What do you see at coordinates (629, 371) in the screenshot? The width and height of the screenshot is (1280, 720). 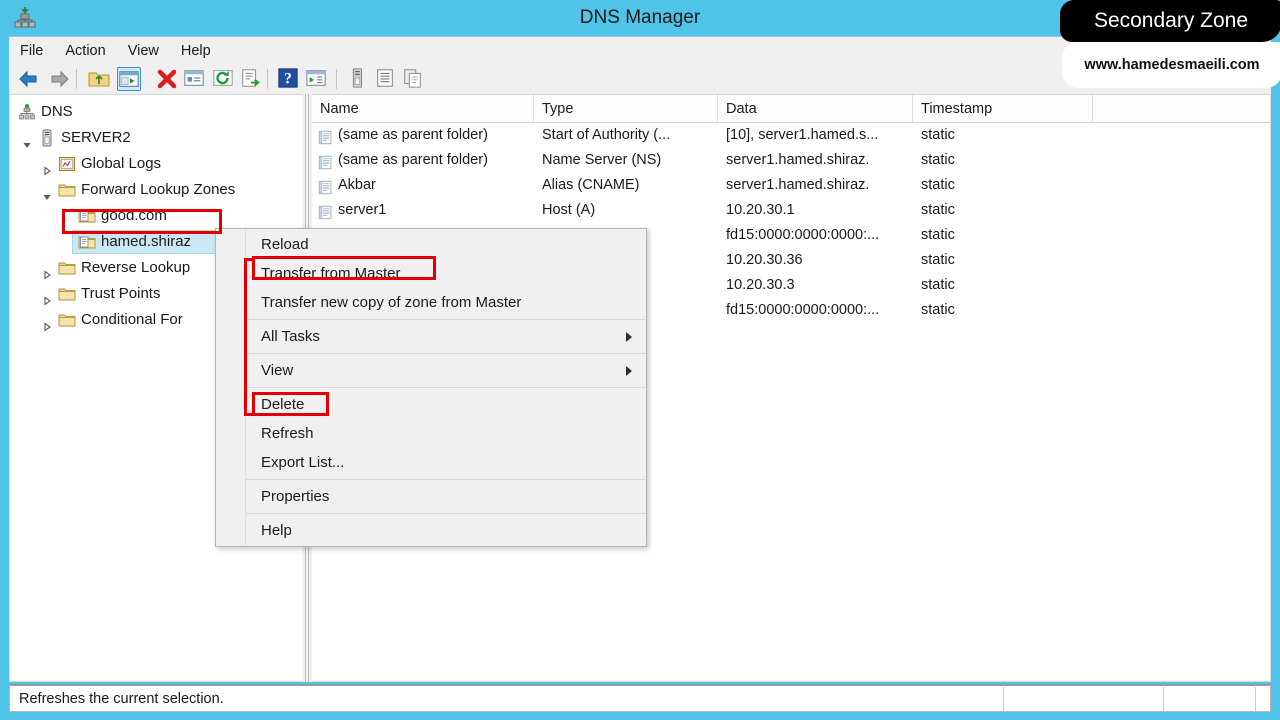 I see `submenu-arrow-icon` at bounding box center [629, 371].